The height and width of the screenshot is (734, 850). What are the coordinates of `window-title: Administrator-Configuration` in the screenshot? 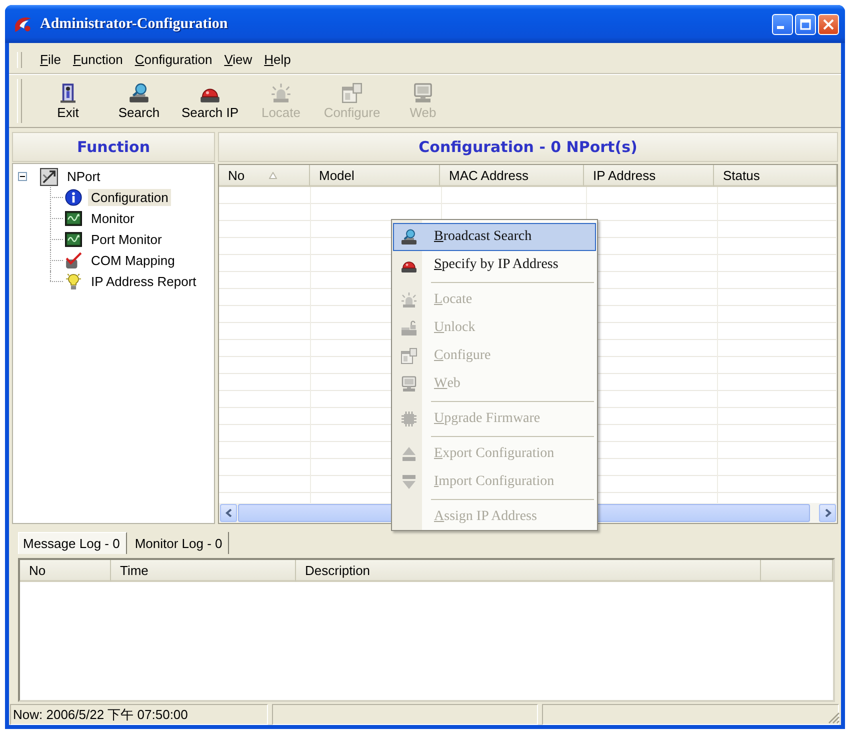 It's located at (134, 24).